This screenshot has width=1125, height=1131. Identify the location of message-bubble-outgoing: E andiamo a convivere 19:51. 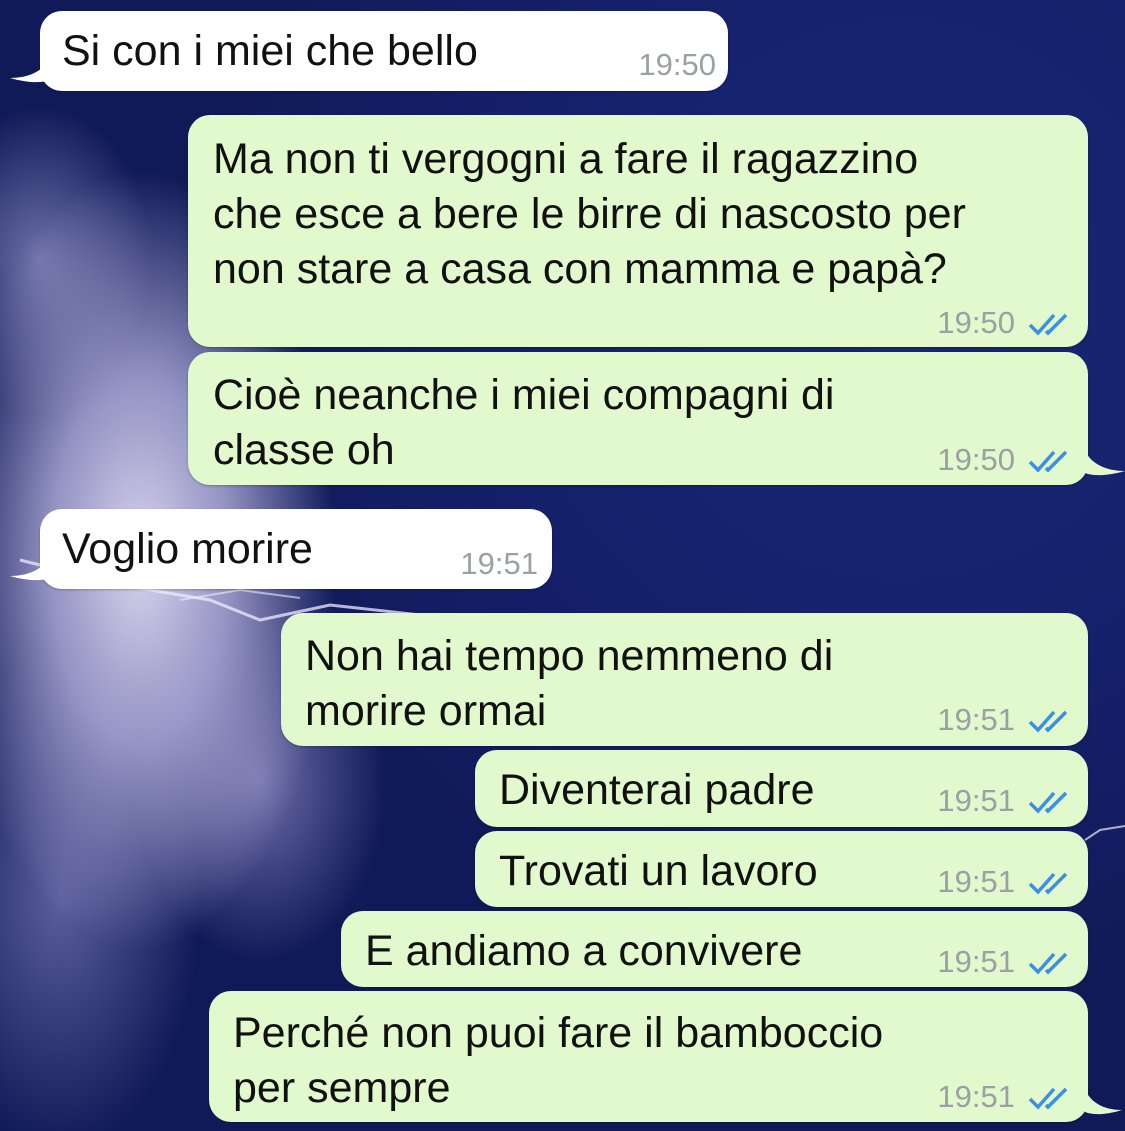
(714, 949).